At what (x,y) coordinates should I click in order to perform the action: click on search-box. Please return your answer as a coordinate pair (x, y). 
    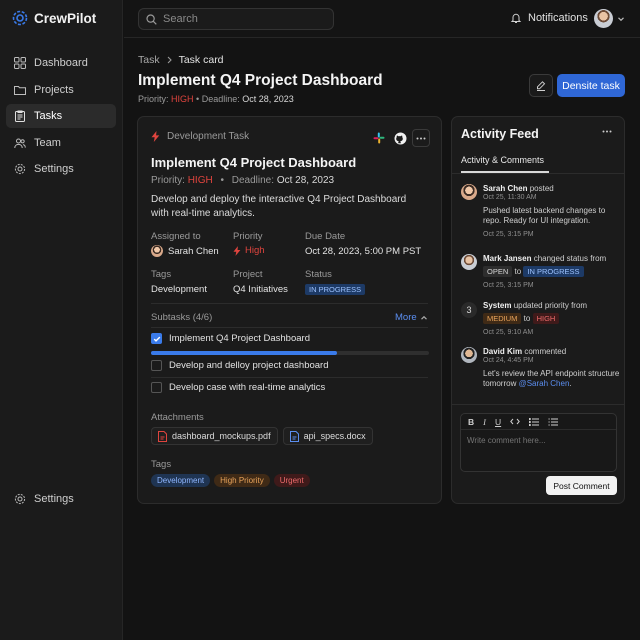
    Looking at the image, I should click on (236, 19).